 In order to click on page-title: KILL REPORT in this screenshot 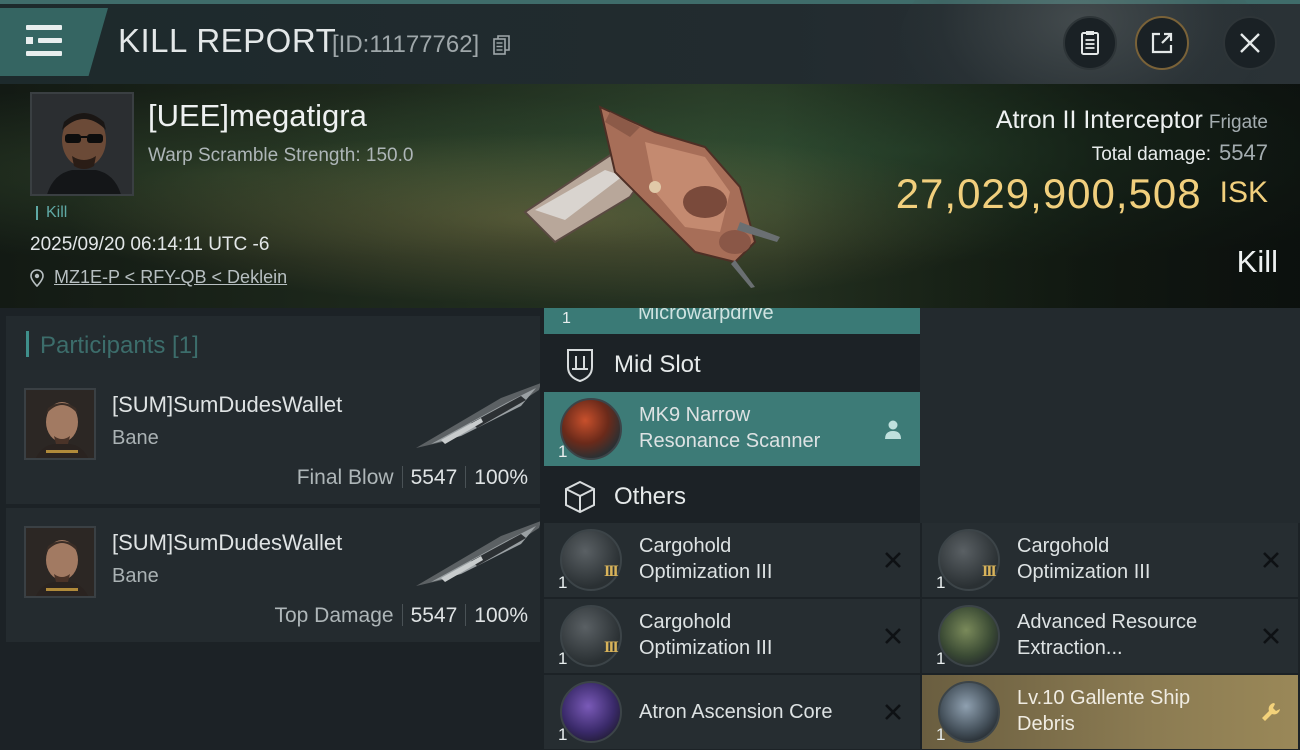, I will do `click(227, 40)`.